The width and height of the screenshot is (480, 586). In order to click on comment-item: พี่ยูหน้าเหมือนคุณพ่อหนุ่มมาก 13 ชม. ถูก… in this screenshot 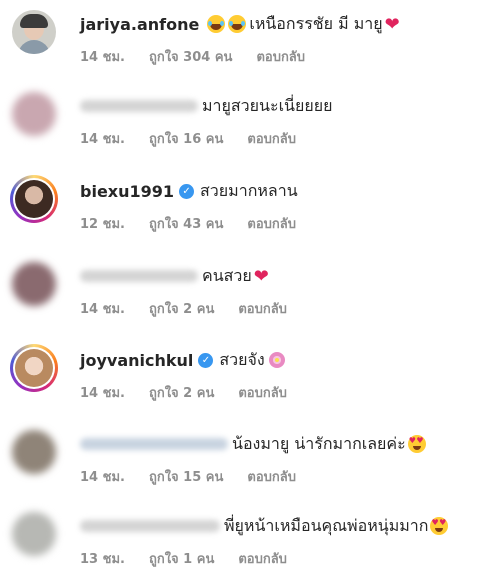, I will do `click(240, 544)`.